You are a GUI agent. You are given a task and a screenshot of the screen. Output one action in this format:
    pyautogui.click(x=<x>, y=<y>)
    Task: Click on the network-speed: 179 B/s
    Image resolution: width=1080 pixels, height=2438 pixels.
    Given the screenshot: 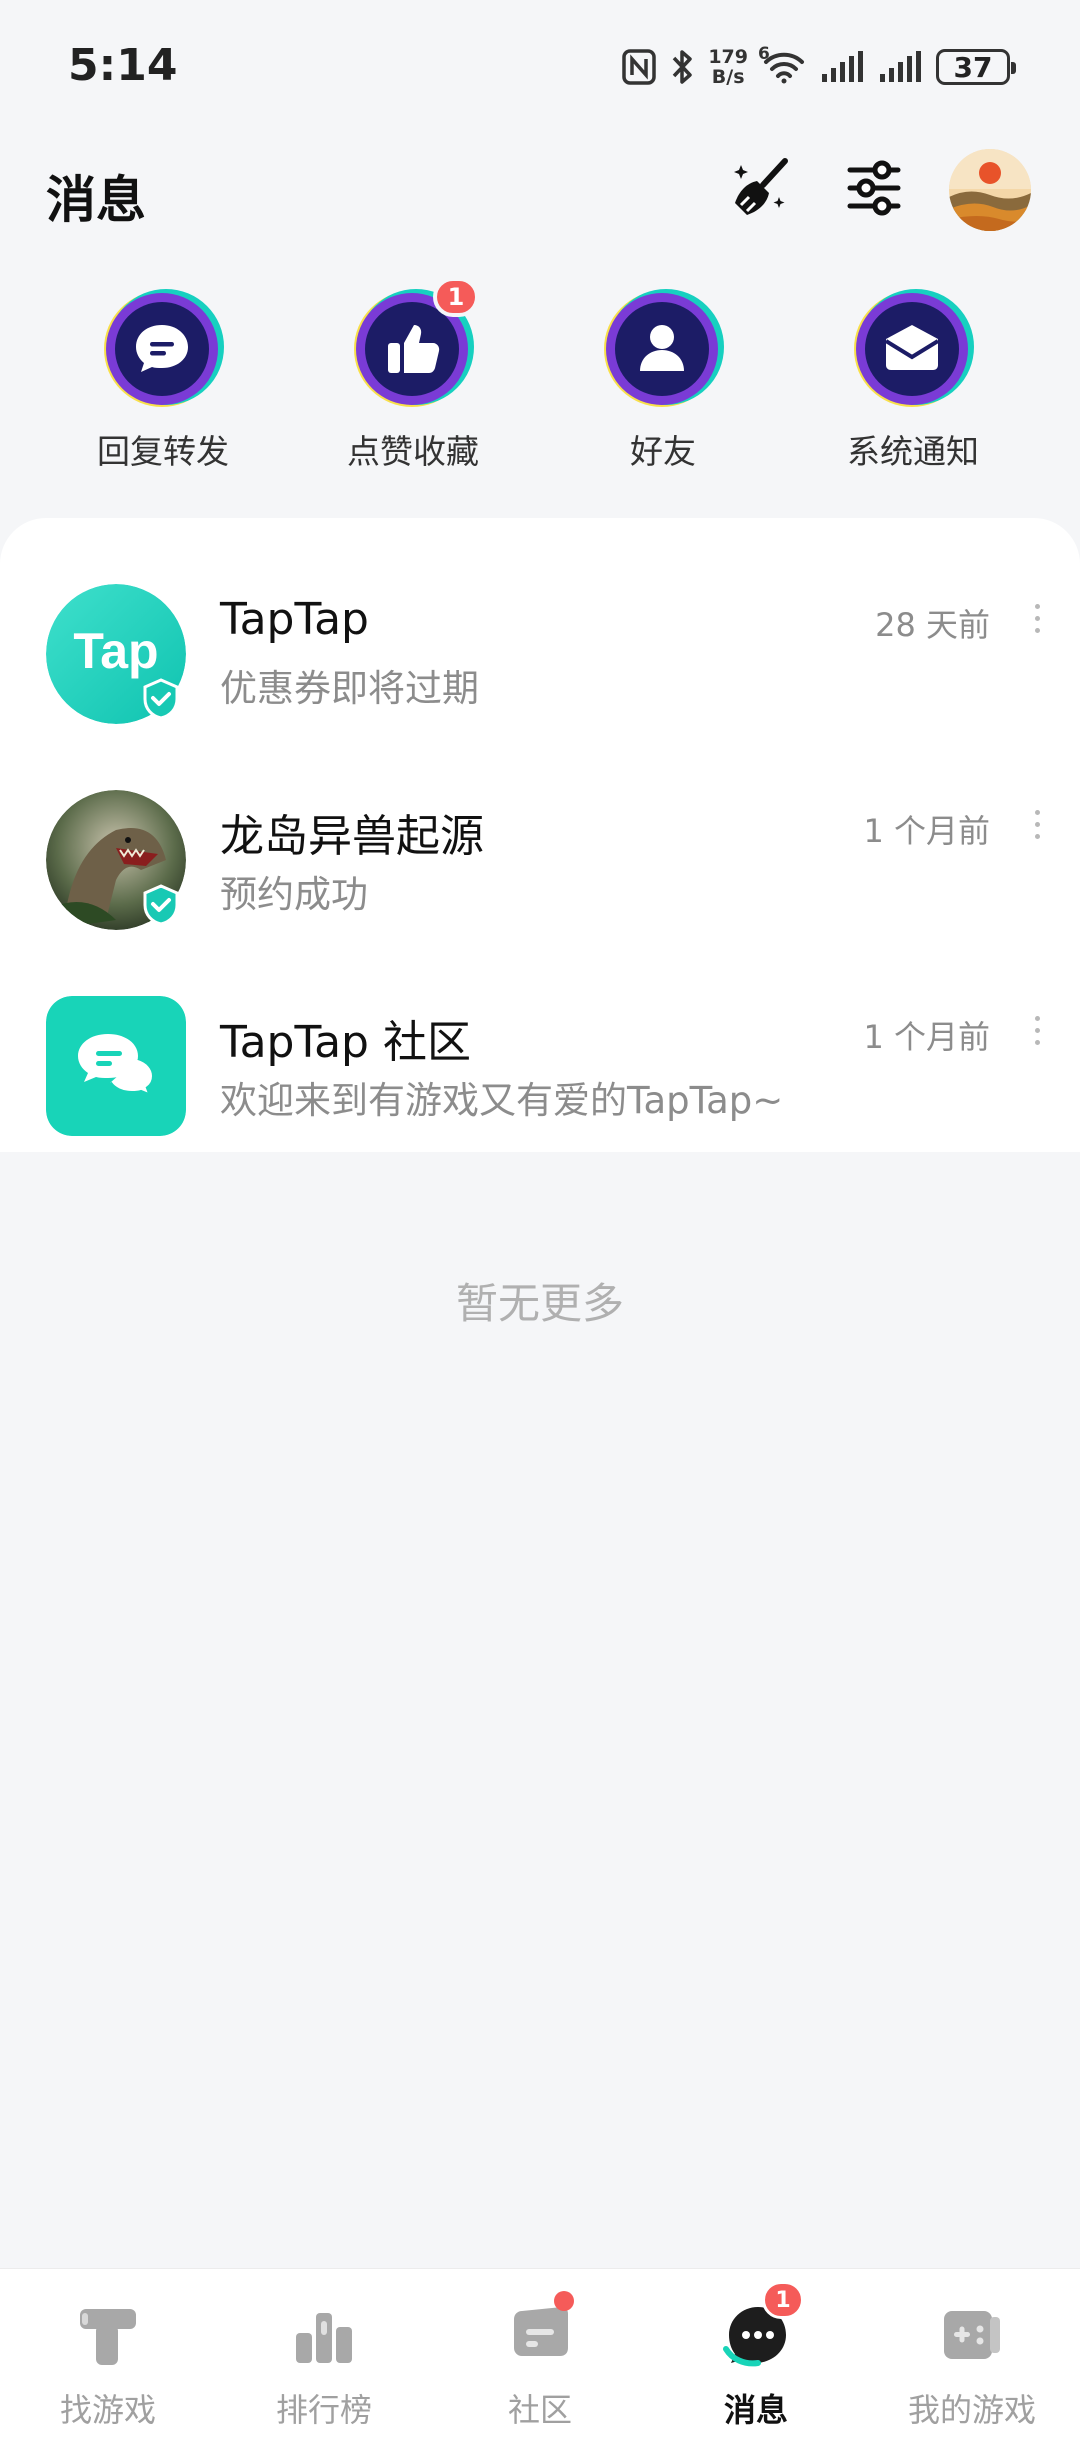 What is the action you would take?
    pyautogui.click(x=728, y=67)
    